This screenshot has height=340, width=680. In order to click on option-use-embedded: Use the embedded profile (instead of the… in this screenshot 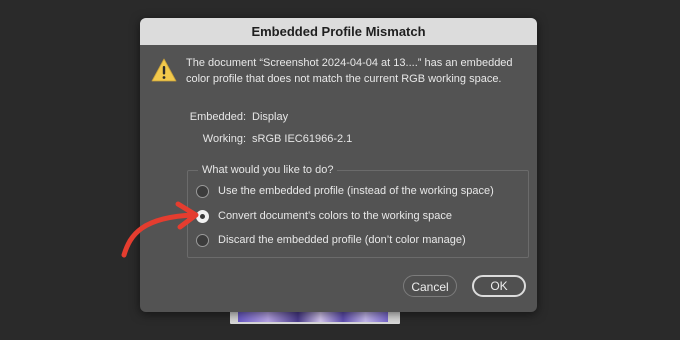, I will do `click(345, 191)`.